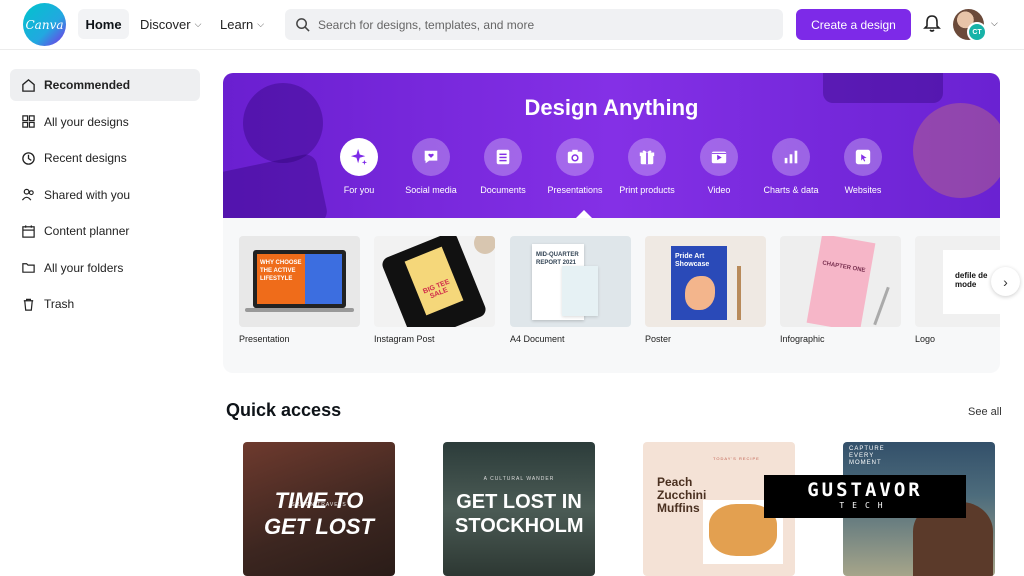  What do you see at coordinates (404, 339) in the screenshot?
I see `template-label: Instagram Post` at bounding box center [404, 339].